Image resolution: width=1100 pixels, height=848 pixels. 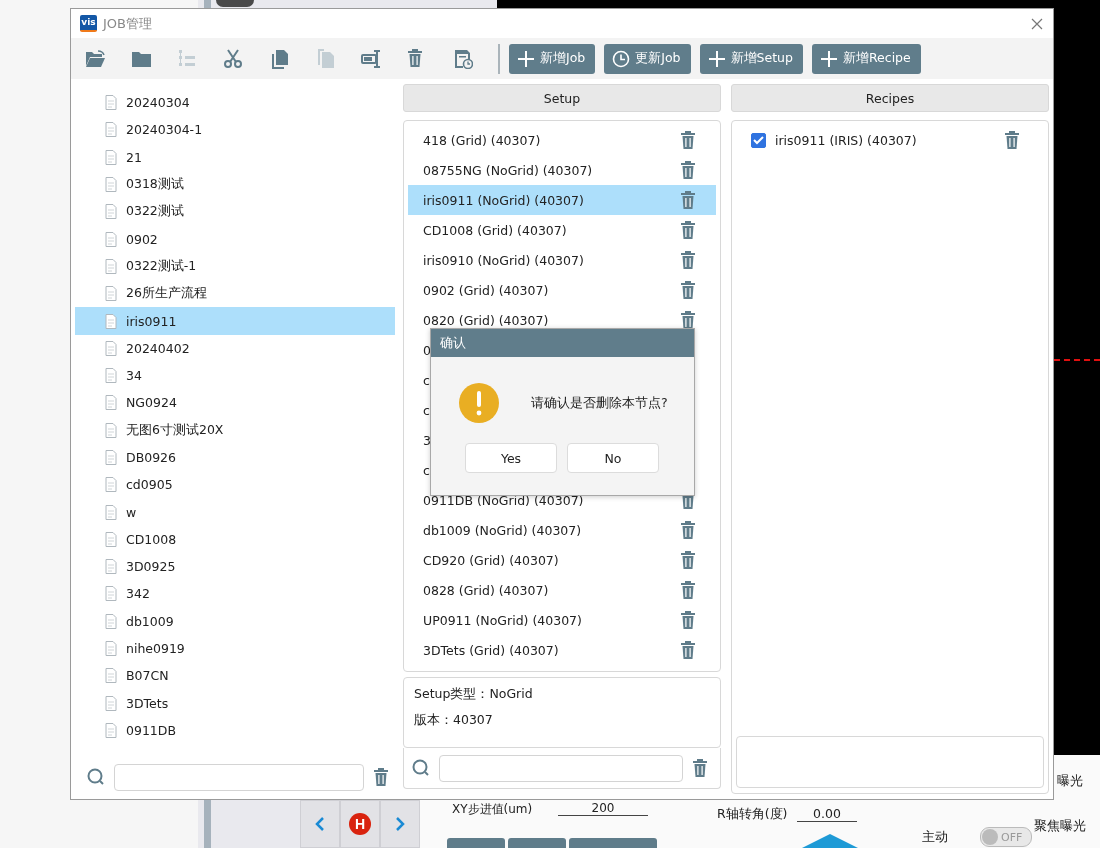 I want to click on chevron-right-icon, so click(x=400, y=824).